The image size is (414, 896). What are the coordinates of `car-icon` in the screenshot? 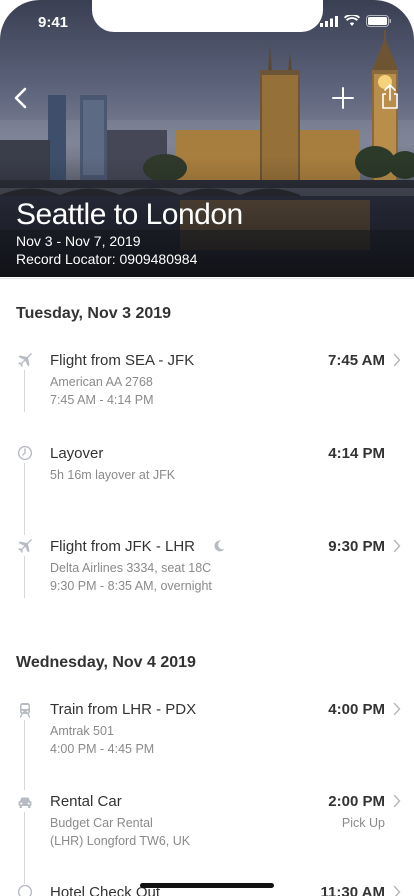 It's located at (25, 802).